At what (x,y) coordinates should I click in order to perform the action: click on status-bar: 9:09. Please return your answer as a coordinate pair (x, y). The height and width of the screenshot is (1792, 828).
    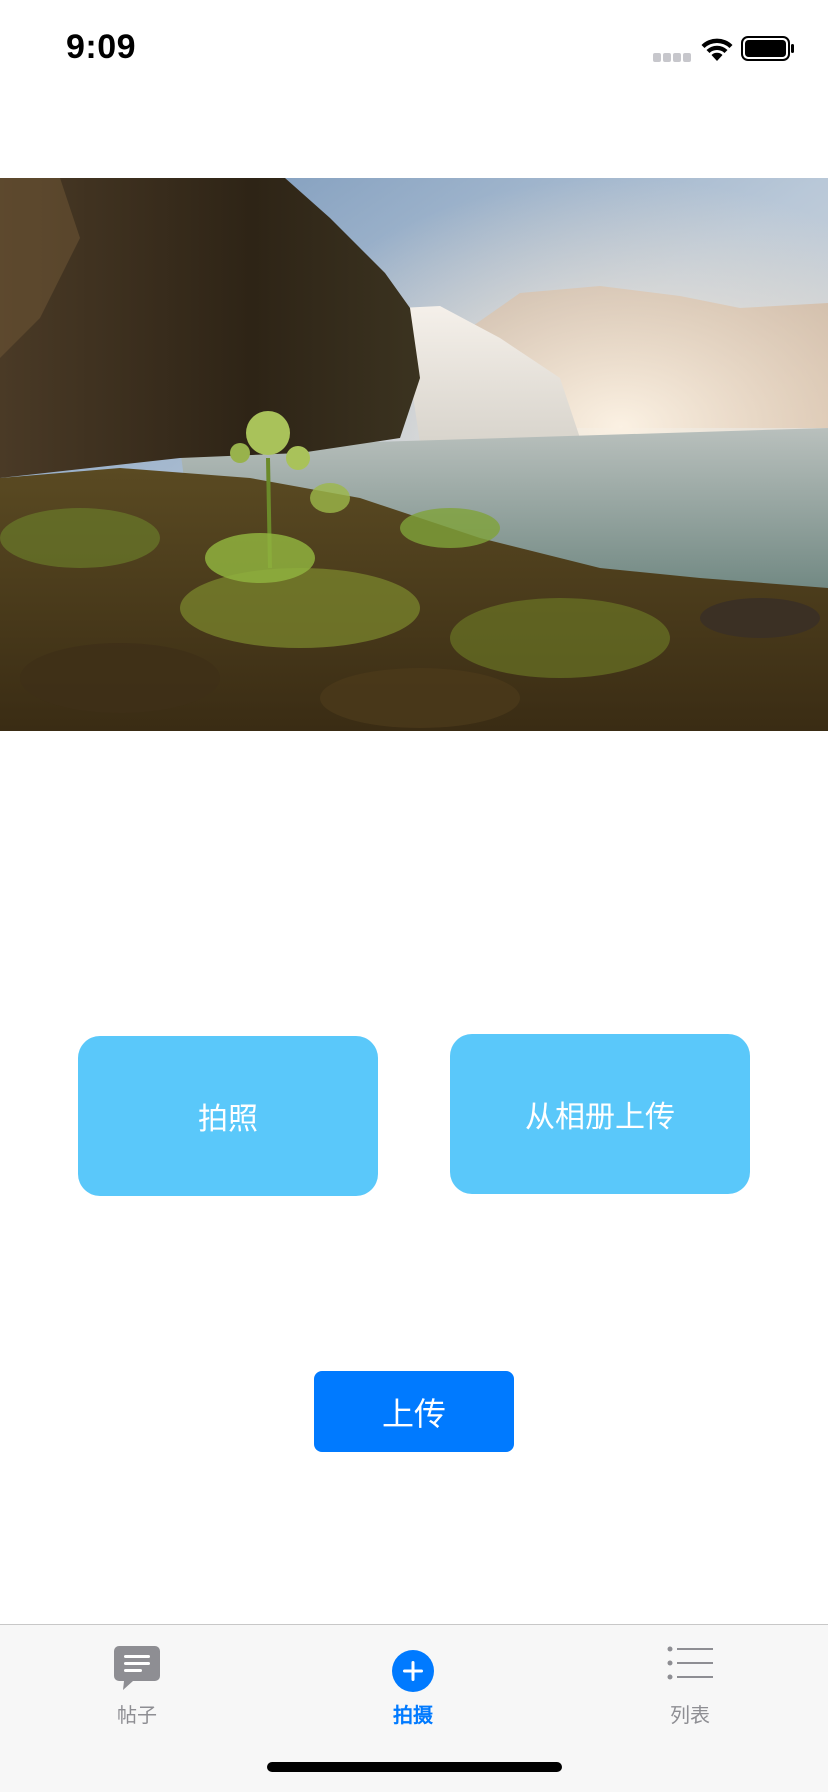
    Looking at the image, I should click on (414, 50).